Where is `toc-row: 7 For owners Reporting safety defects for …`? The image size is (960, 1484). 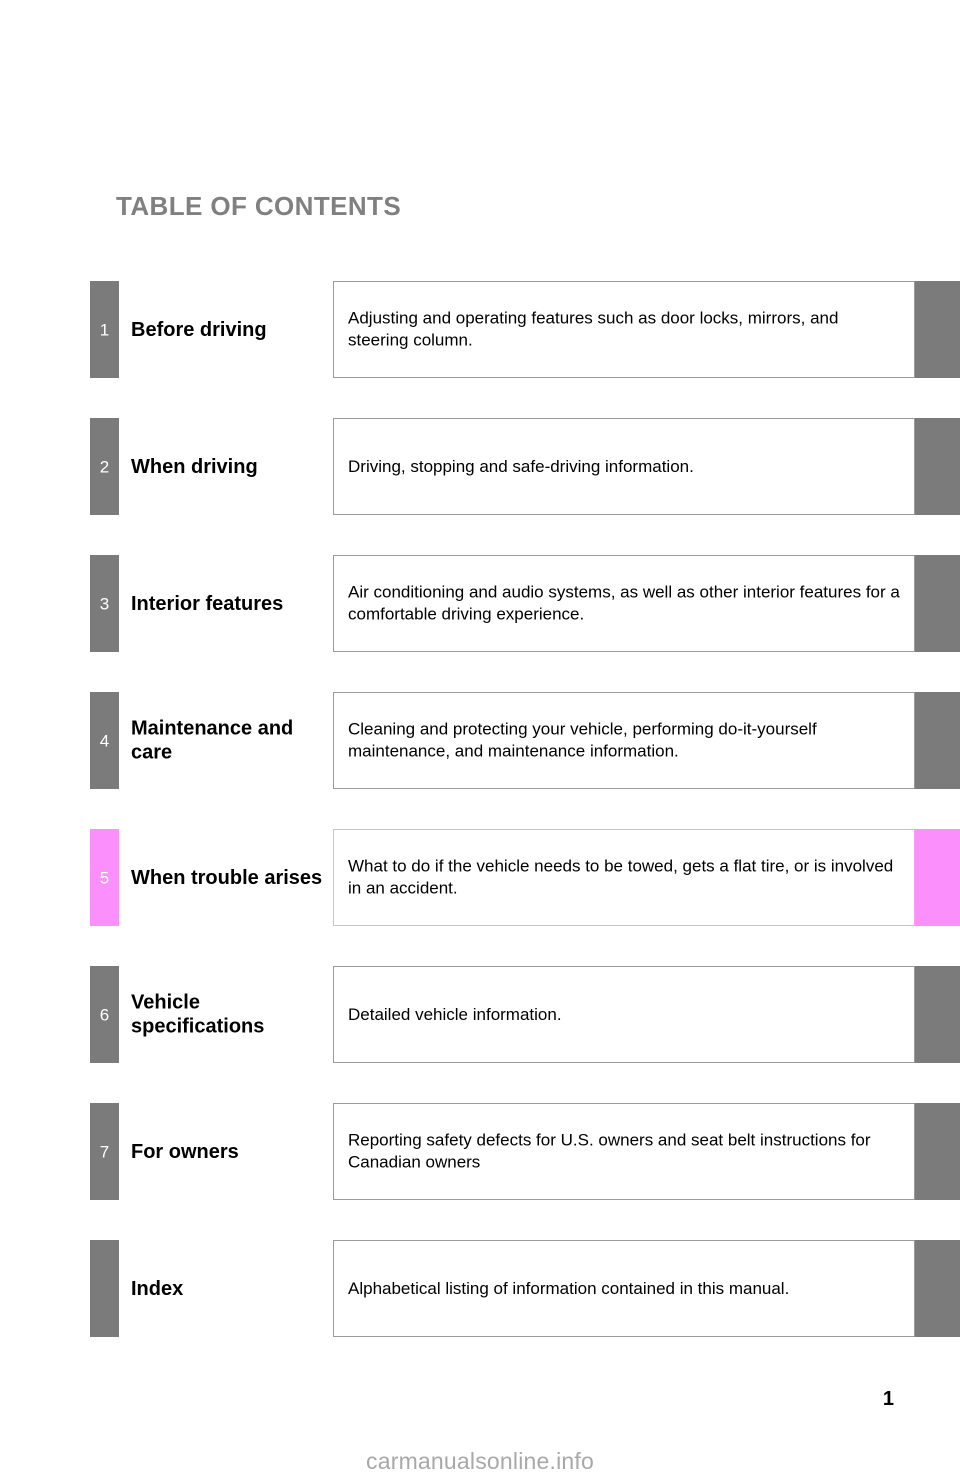
toc-row: 7 For owners Reporting safety defects for … is located at coordinates (480, 1151).